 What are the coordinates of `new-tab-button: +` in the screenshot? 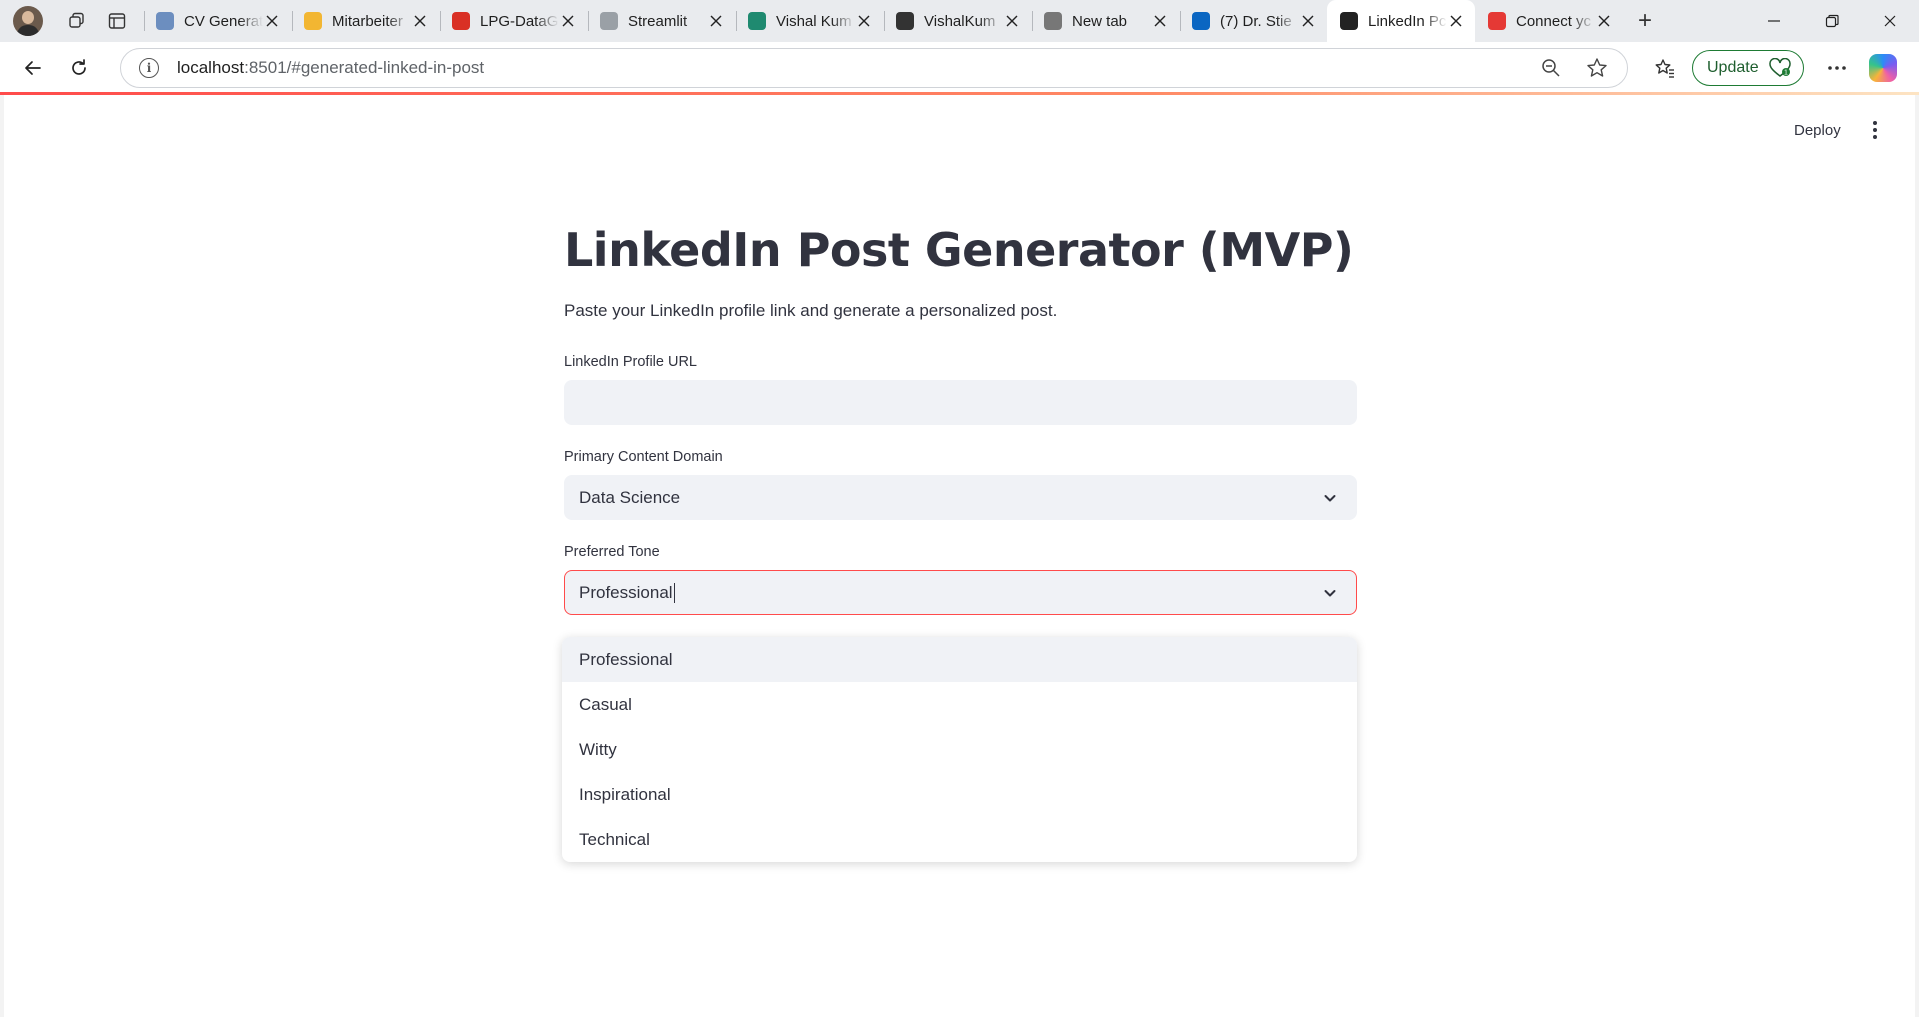 It's located at (1645, 21).